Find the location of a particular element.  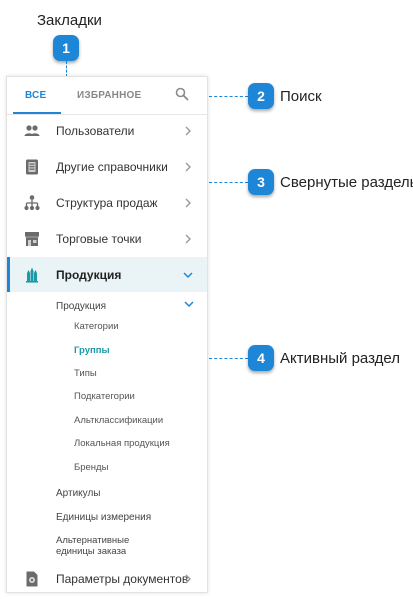

document-settings-icon is located at coordinates (32, 579).